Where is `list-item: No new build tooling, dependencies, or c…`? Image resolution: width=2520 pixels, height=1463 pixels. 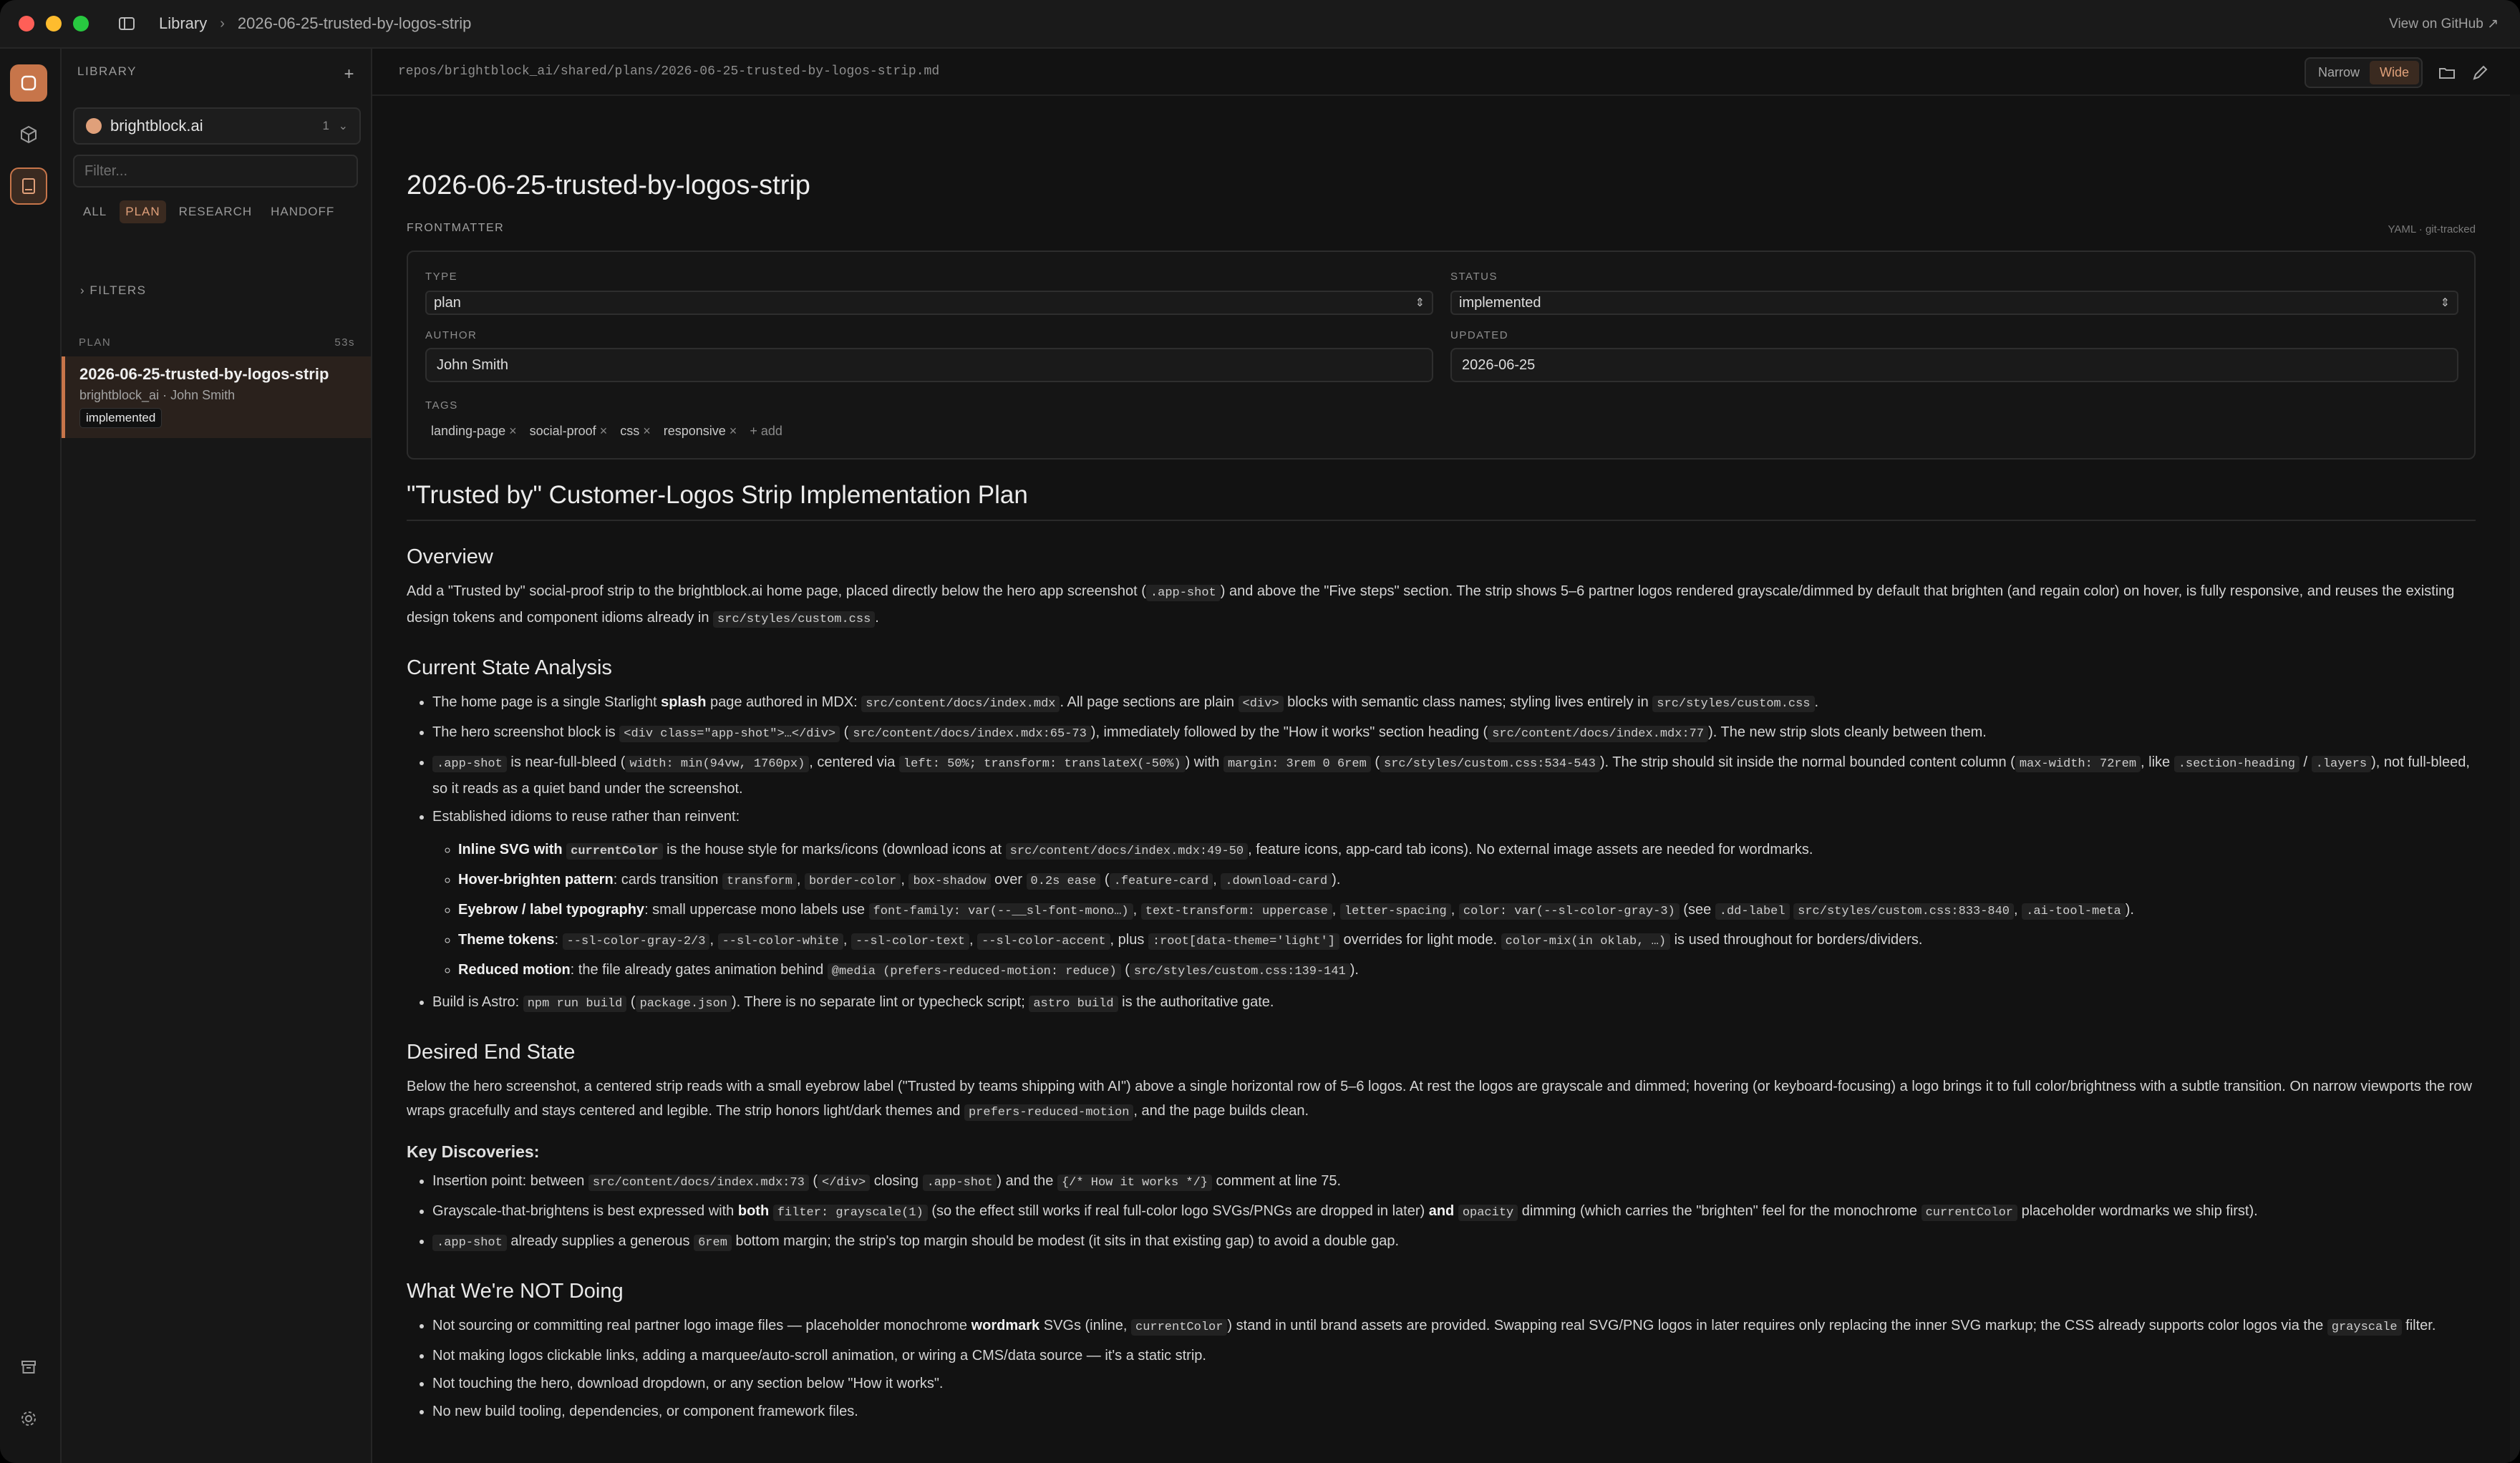
list-item: No new build tooling, dependencies, or c… is located at coordinates (1454, 1411).